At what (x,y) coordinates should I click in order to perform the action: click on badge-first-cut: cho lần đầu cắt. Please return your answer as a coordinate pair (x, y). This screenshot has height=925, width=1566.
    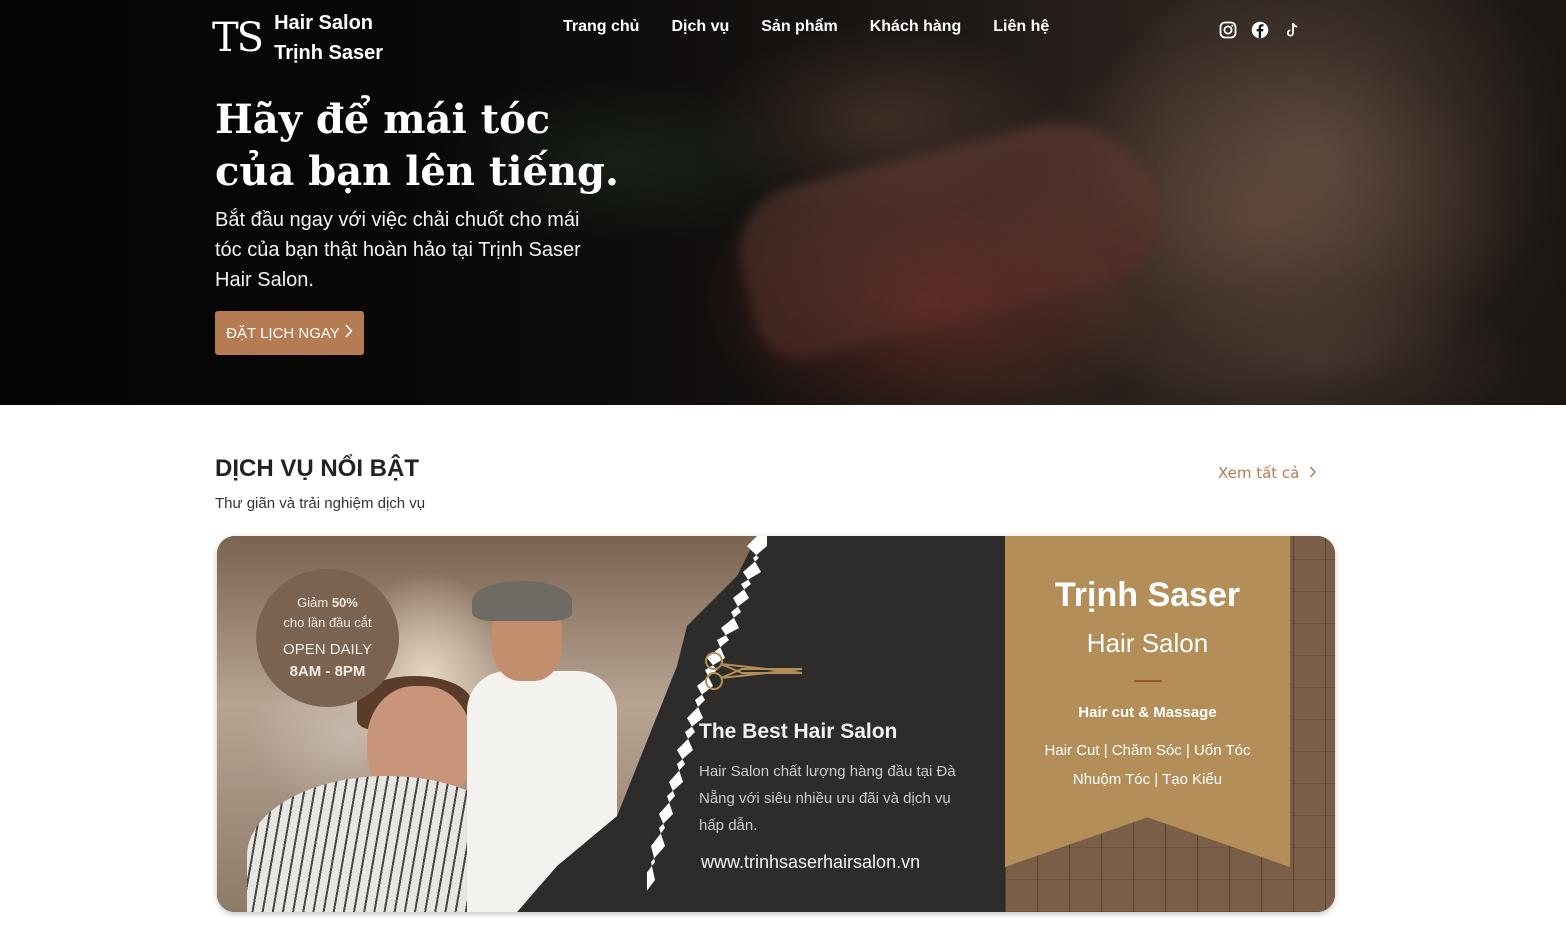
    Looking at the image, I should click on (327, 622).